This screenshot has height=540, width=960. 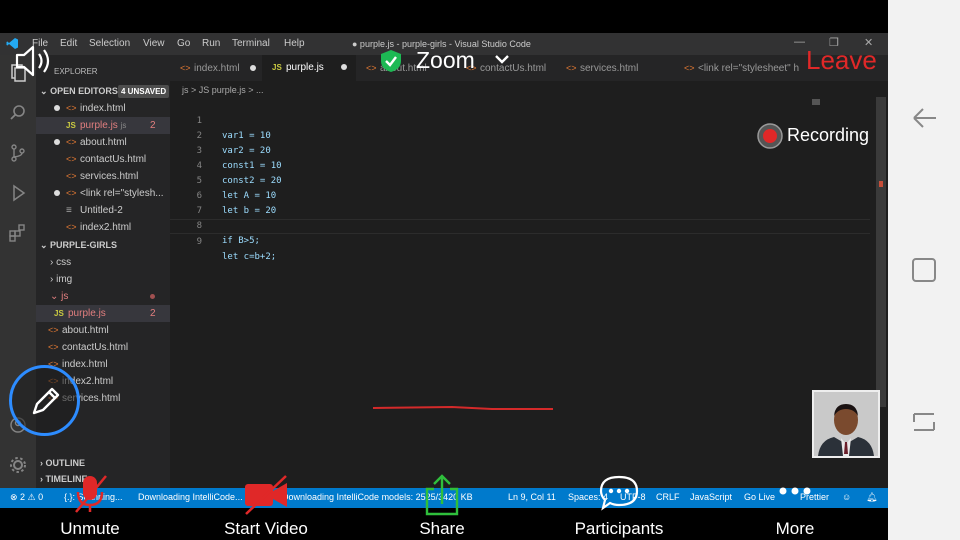 I want to click on code-line: 1 var1 = 10, so click(x=520, y=120).